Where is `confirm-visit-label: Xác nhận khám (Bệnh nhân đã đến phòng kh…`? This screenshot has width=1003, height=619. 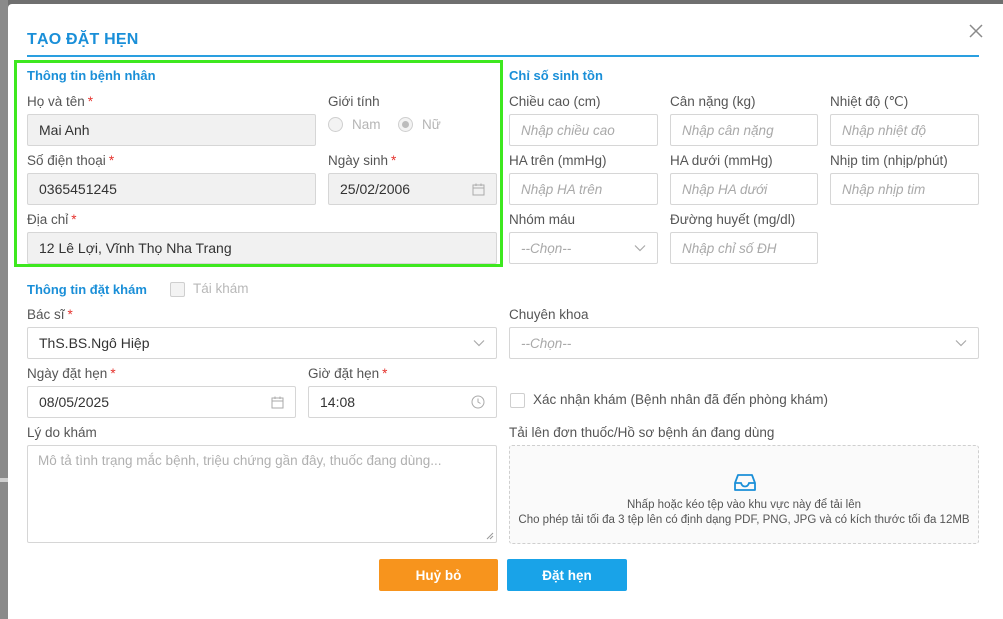 confirm-visit-label: Xác nhận khám (Bệnh nhân đã đến phòng kh… is located at coordinates (680, 399).